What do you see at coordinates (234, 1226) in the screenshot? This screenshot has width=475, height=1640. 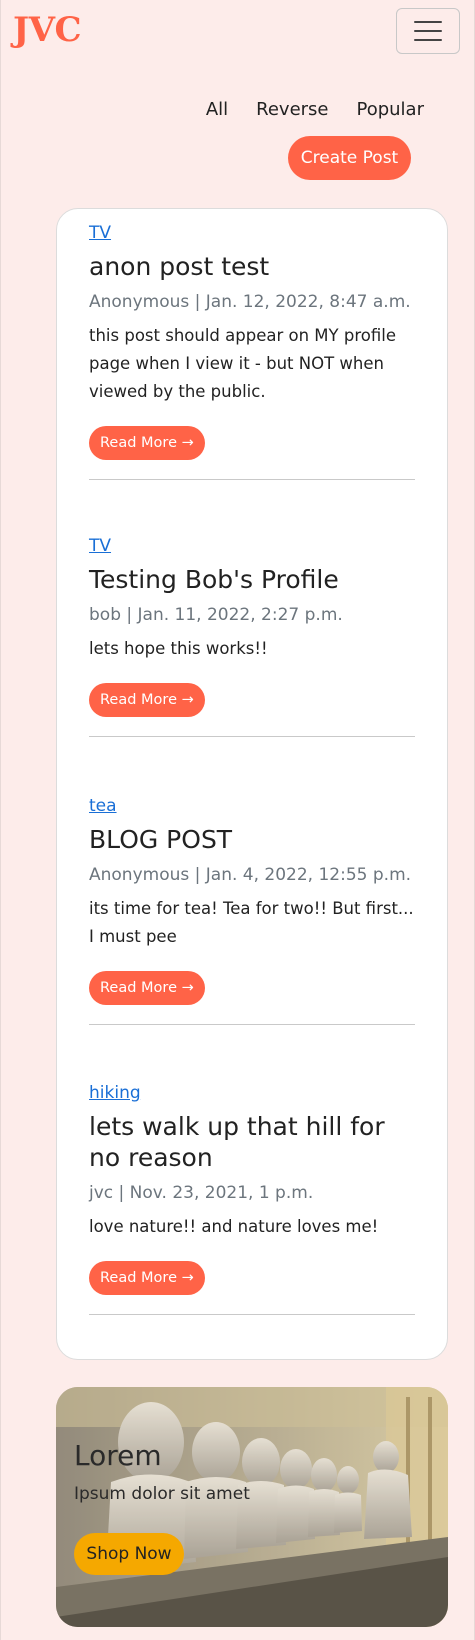 I see `post-excerpt: love nature!! and nature loves me!` at bounding box center [234, 1226].